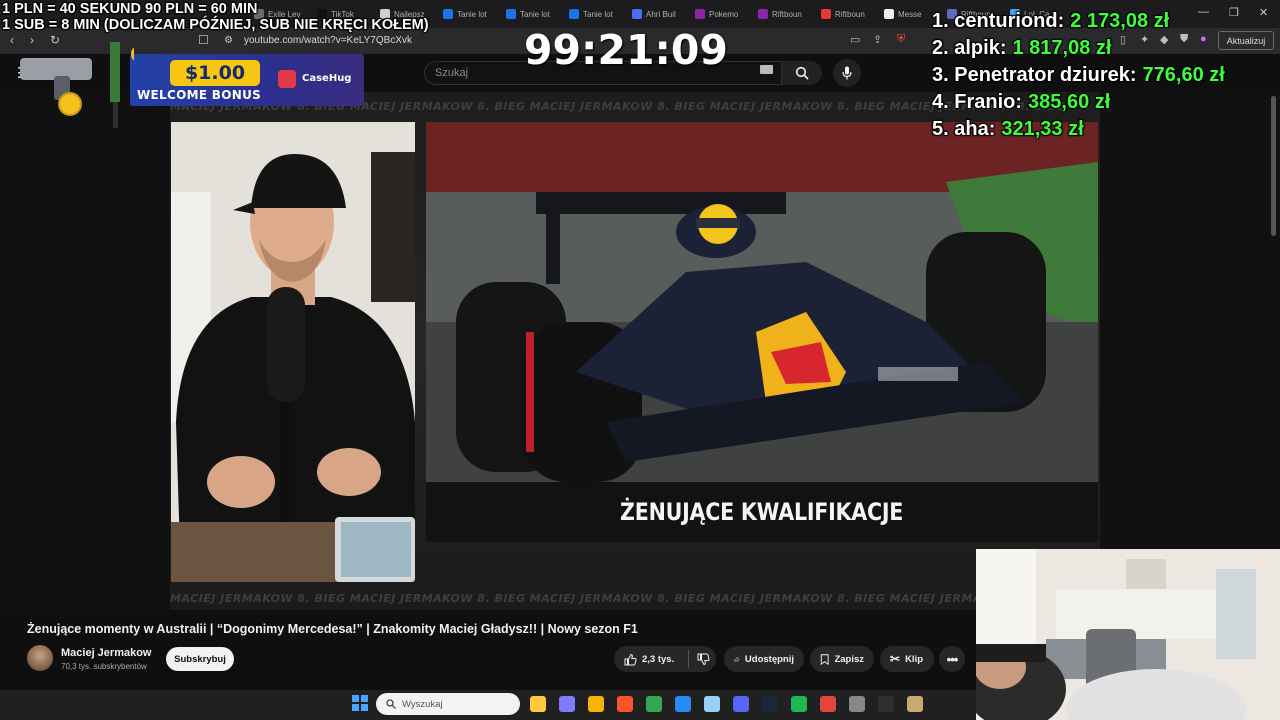 The width and height of the screenshot is (1280, 720). Describe the element at coordinates (766, 69) in the screenshot. I see `keyboard-icon` at that location.